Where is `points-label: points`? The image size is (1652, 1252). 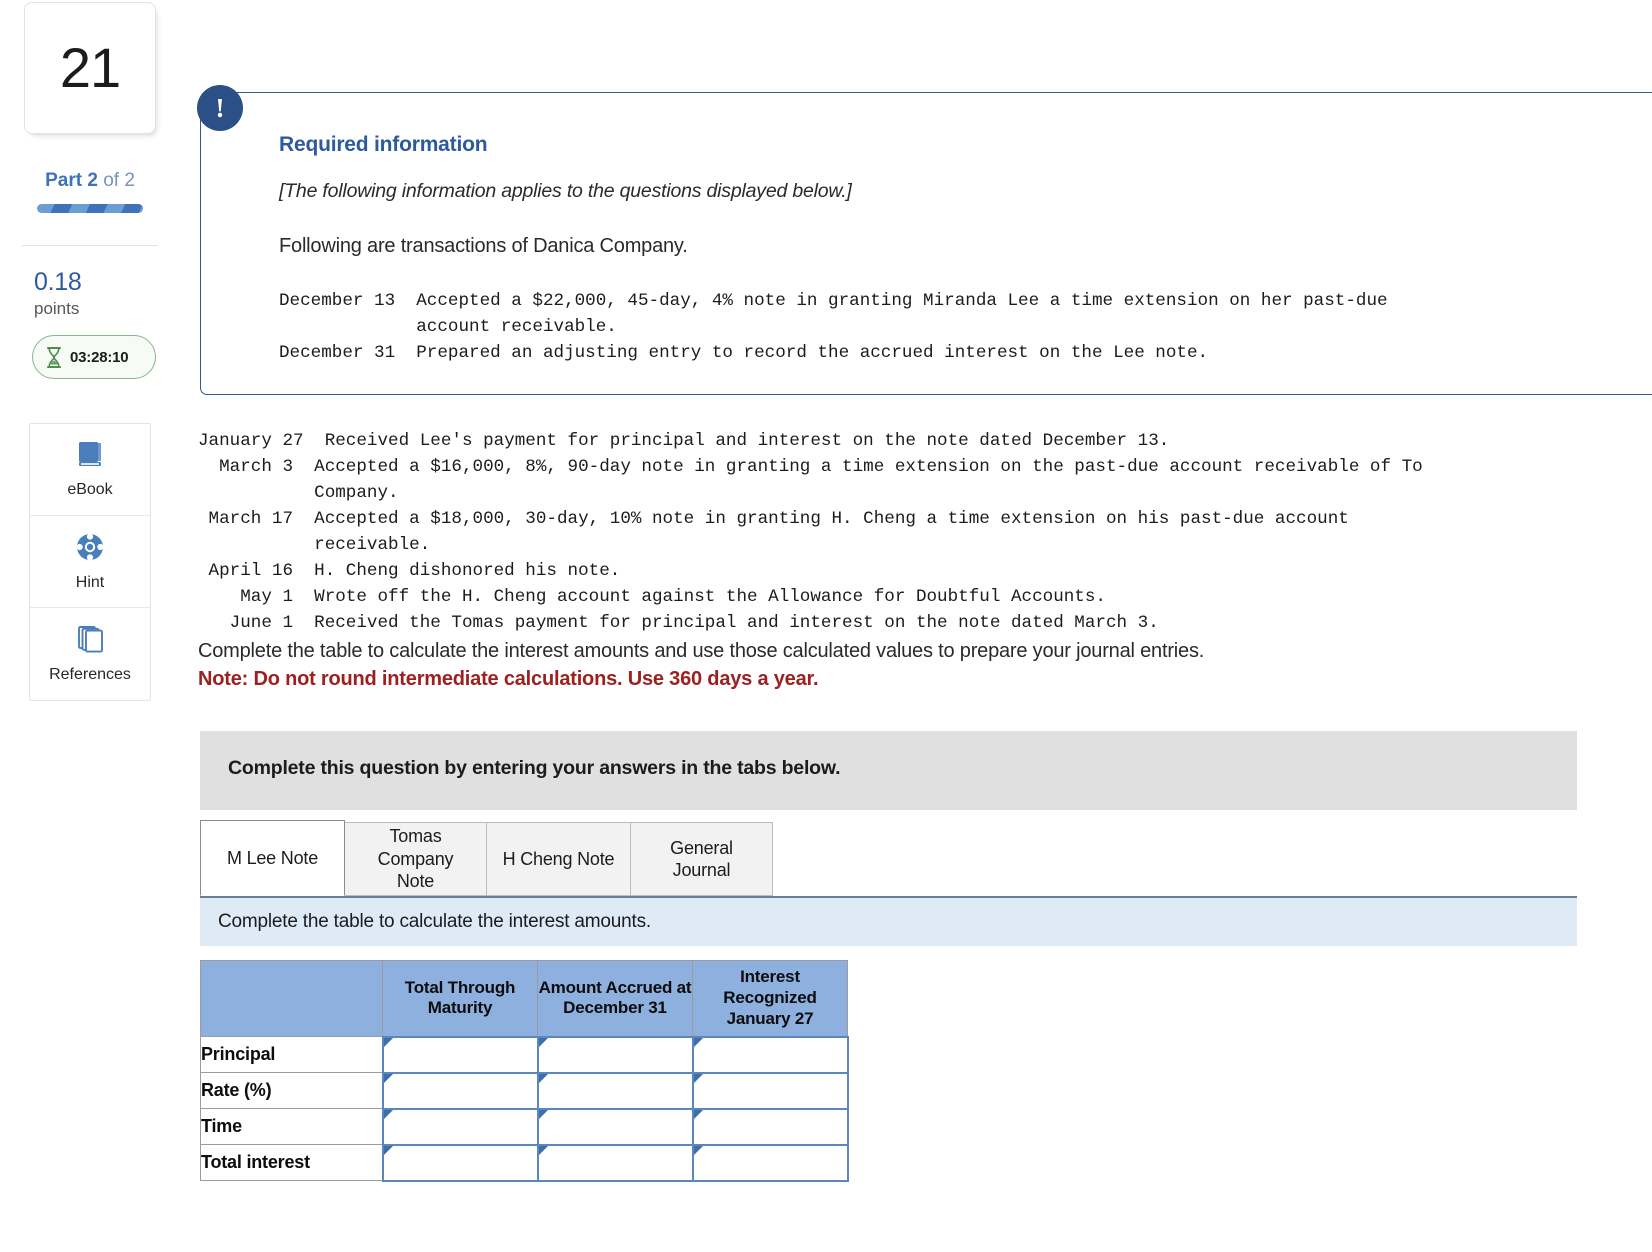
points-label: points is located at coordinates (57, 308).